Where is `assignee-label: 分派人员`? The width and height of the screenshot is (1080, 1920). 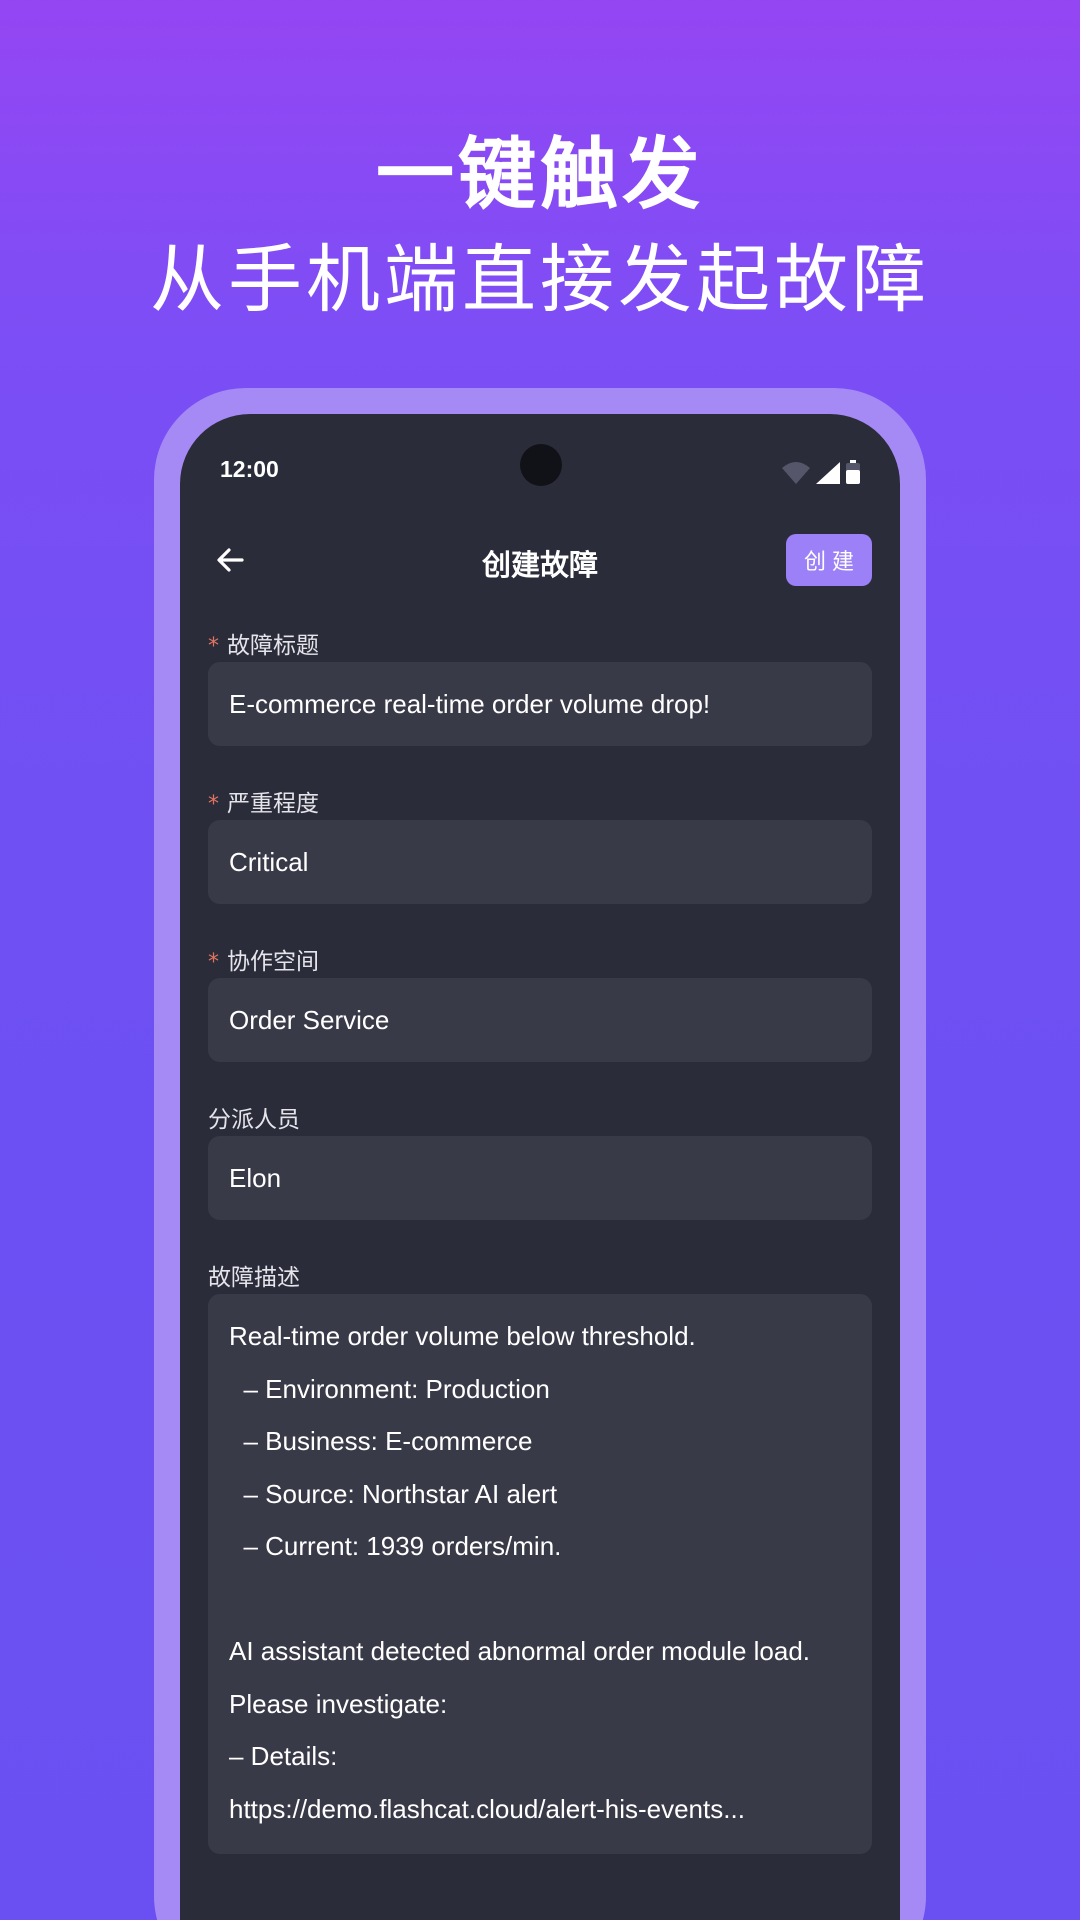
assignee-label: 分派人员 is located at coordinates (254, 1120).